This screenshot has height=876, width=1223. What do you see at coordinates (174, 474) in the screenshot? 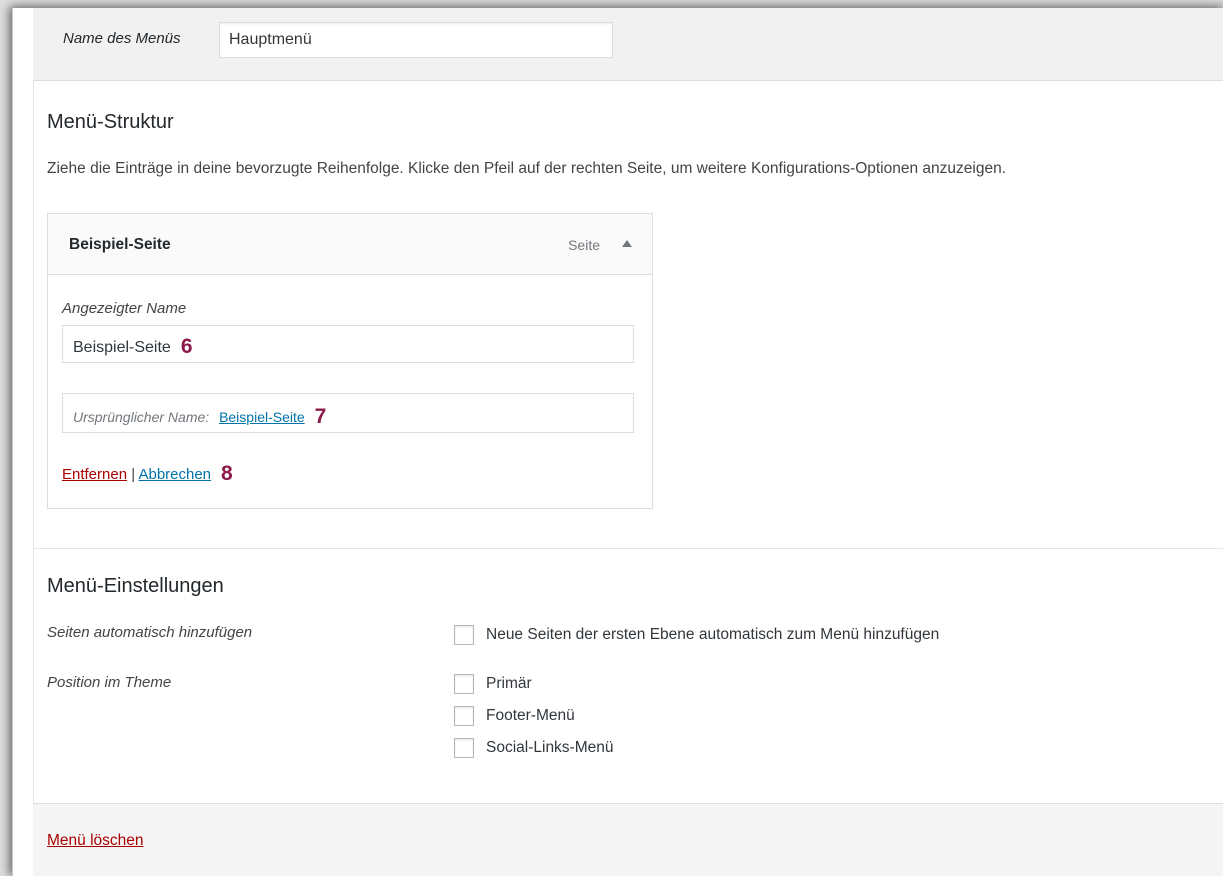
I see `cancel-item-link: Abbrechen` at bounding box center [174, 474].